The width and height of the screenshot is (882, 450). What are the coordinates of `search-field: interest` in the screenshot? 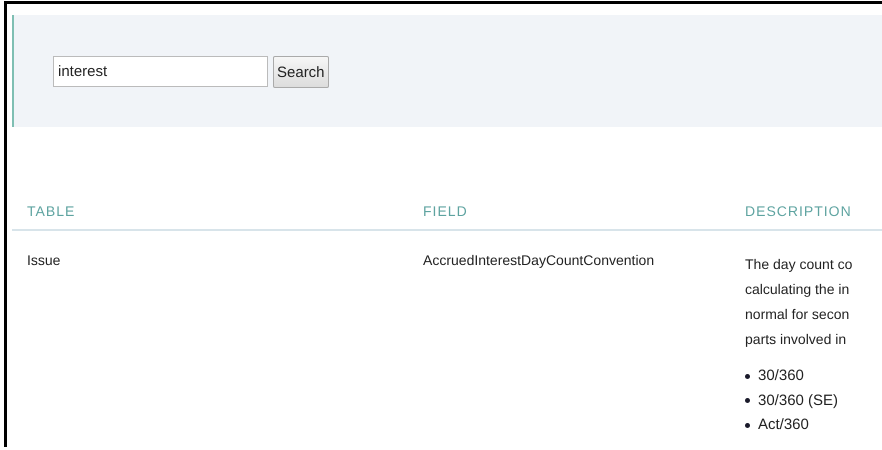 It's located at (160, 71).